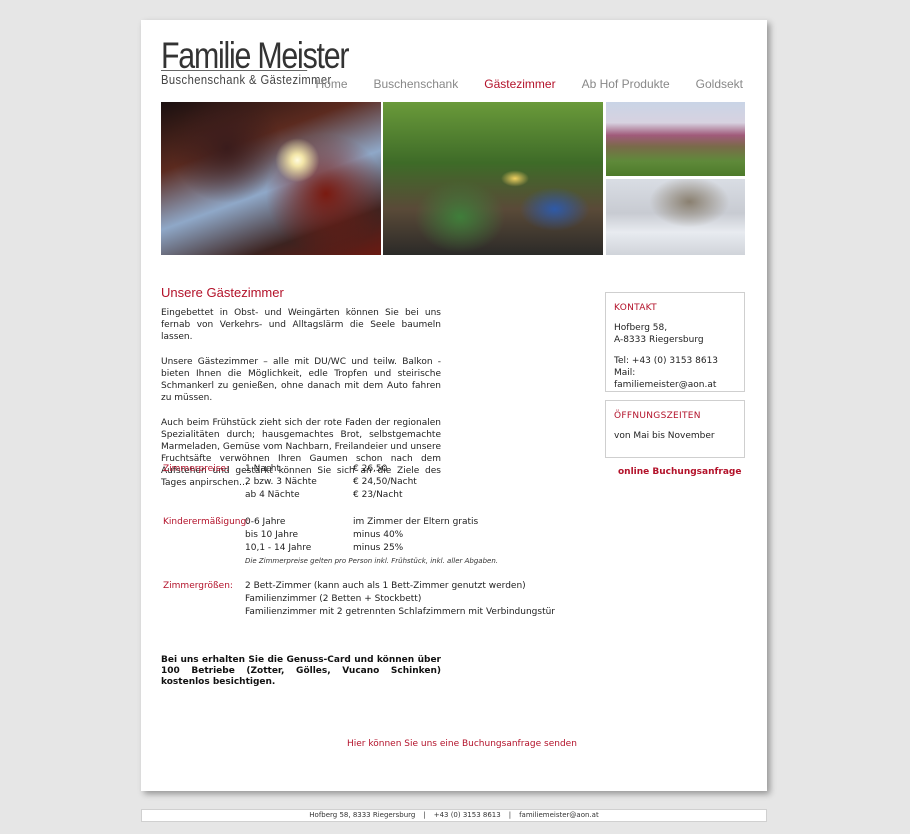  I want to click on contact-title: KONTAKT, so click(635, 308).